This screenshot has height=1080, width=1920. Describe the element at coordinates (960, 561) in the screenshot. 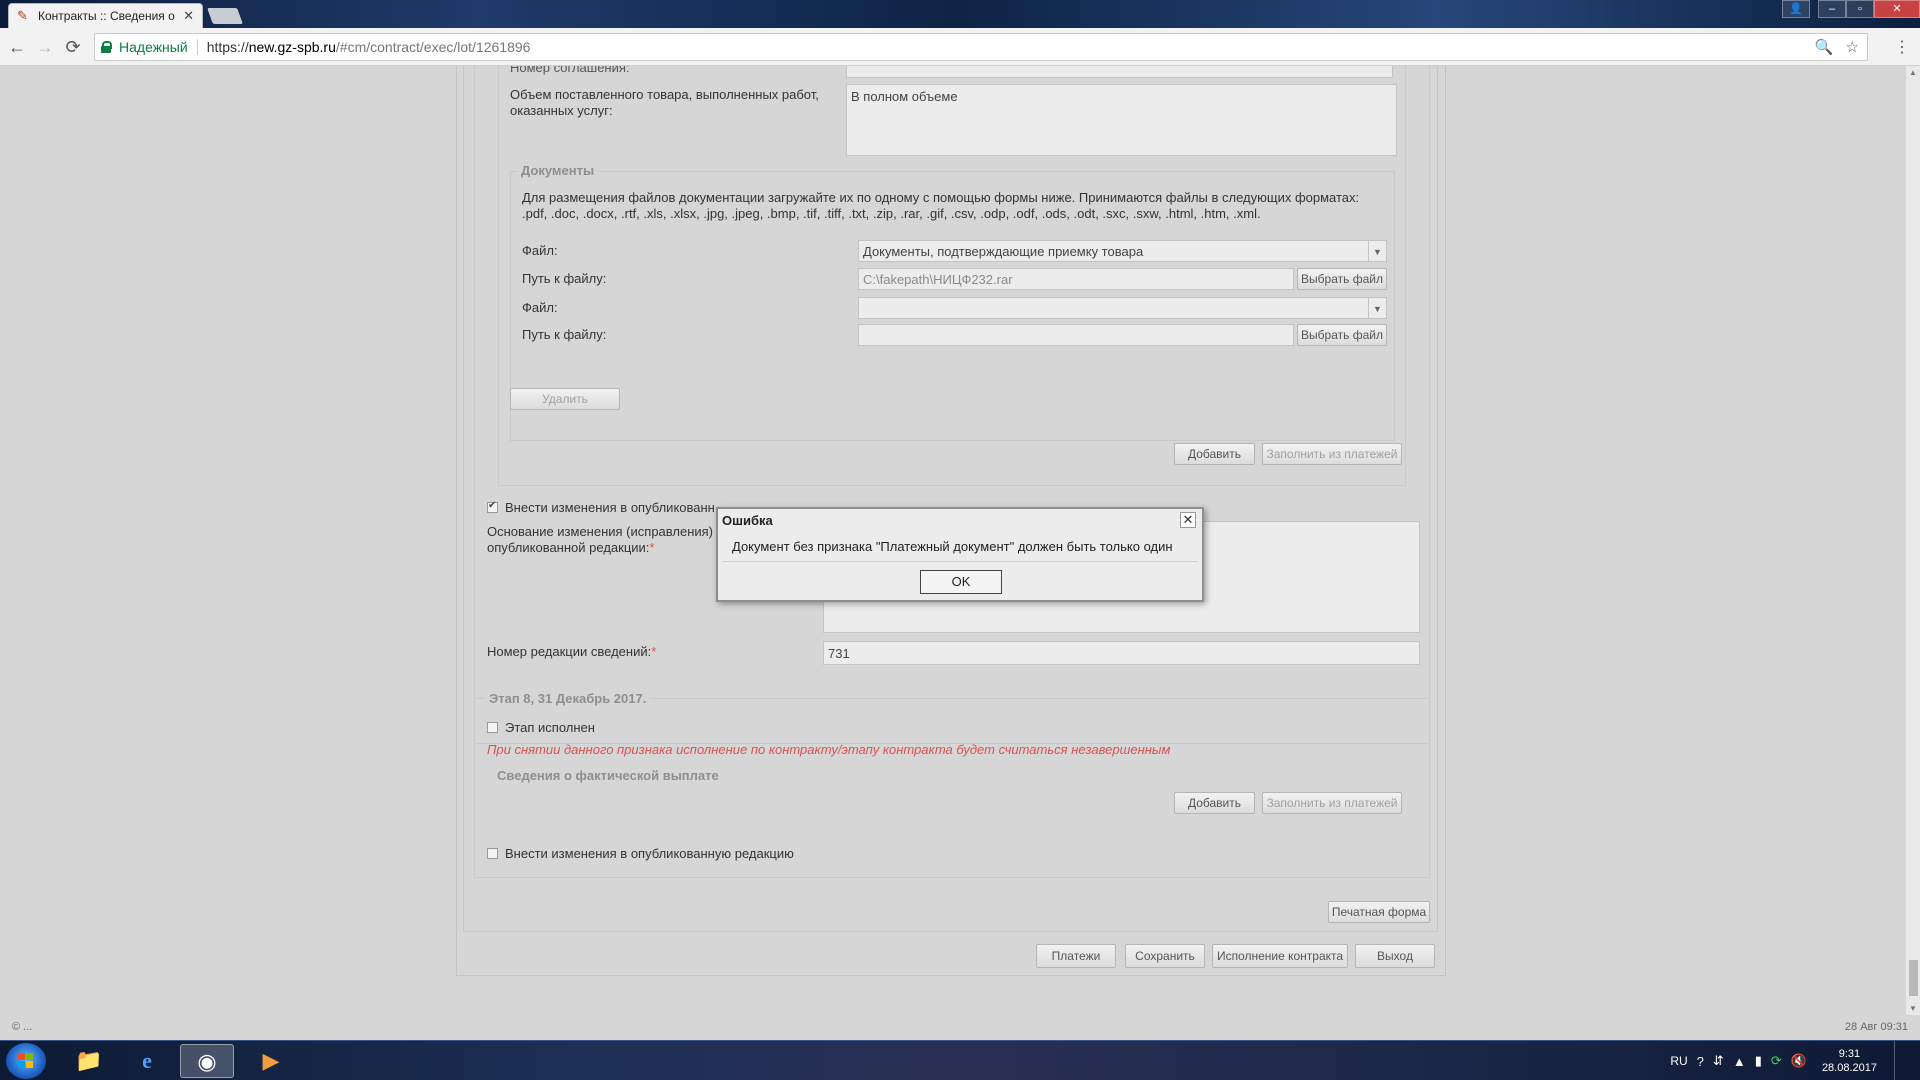

I see `dialog-divider` at that location.